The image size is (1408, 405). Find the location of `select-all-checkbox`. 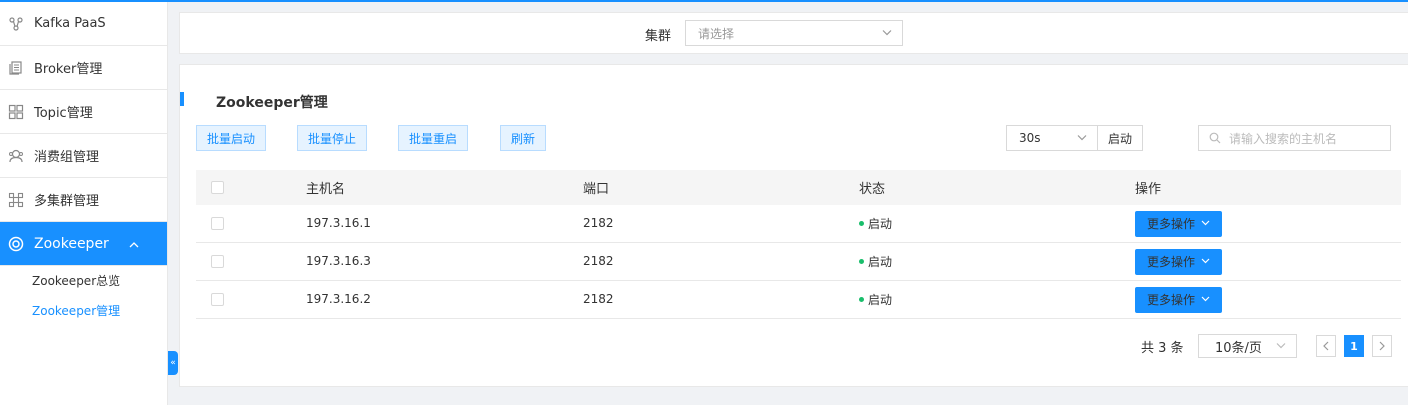

select-all-checkbox is located at coordinates (217, 187).